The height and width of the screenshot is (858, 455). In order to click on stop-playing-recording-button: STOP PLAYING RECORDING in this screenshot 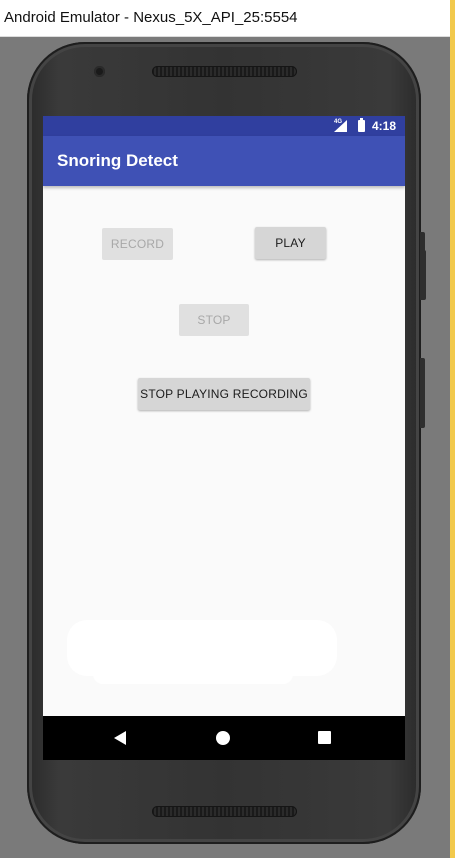, I will do `click(224, 394)`.